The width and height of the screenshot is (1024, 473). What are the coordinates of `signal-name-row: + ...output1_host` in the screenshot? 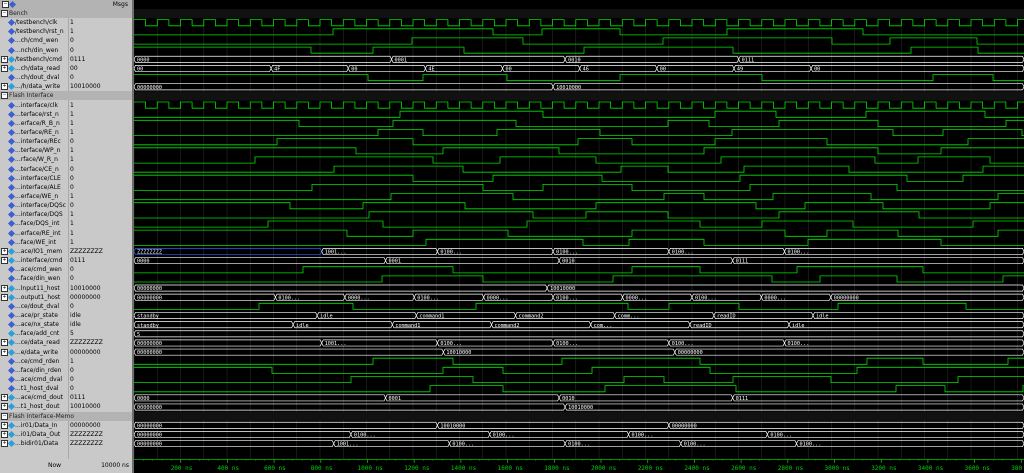 It's located at (34, 297).